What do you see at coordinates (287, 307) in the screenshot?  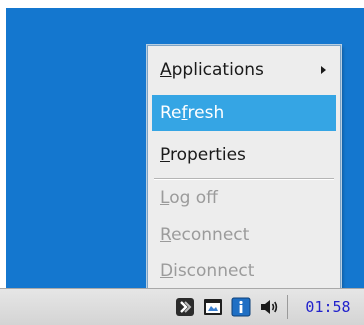 I see `tray-divider` at bounding box center [287, 307].